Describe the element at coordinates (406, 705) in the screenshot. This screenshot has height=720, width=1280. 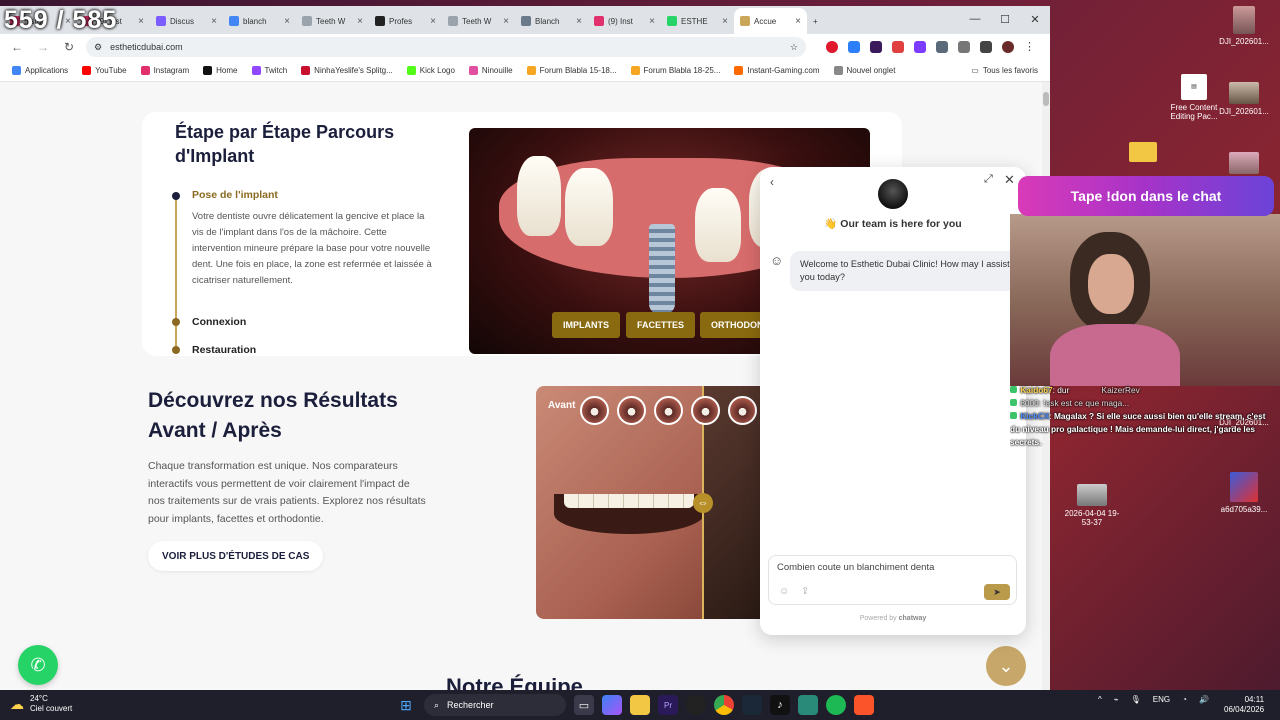
I see `windows-start-icon: ⊞` at that location.